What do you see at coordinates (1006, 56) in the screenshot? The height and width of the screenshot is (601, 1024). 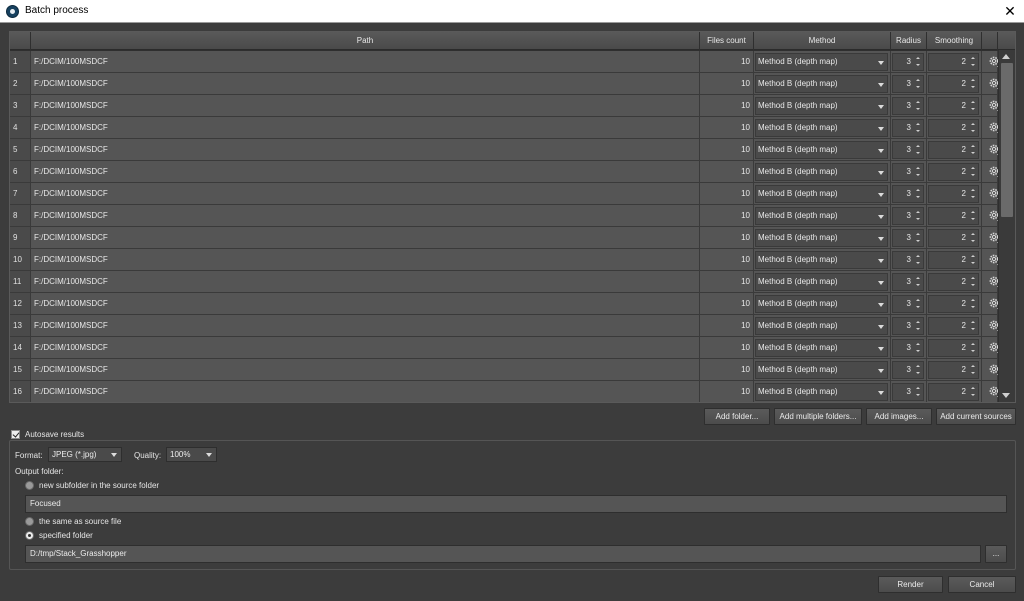 I see `scroll-up-icon` at bounding box center [1006, 56].